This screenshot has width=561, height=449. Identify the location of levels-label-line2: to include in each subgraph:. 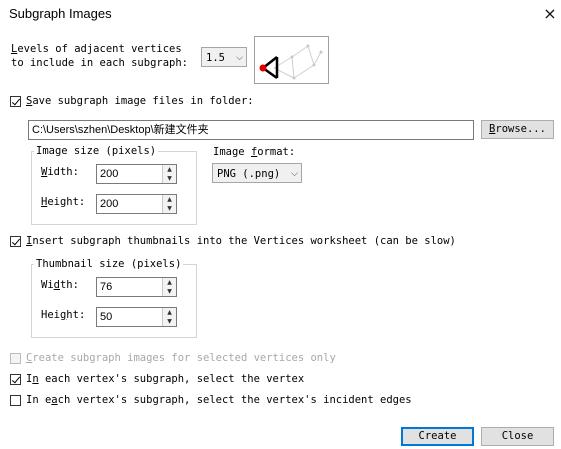
(100, 63).